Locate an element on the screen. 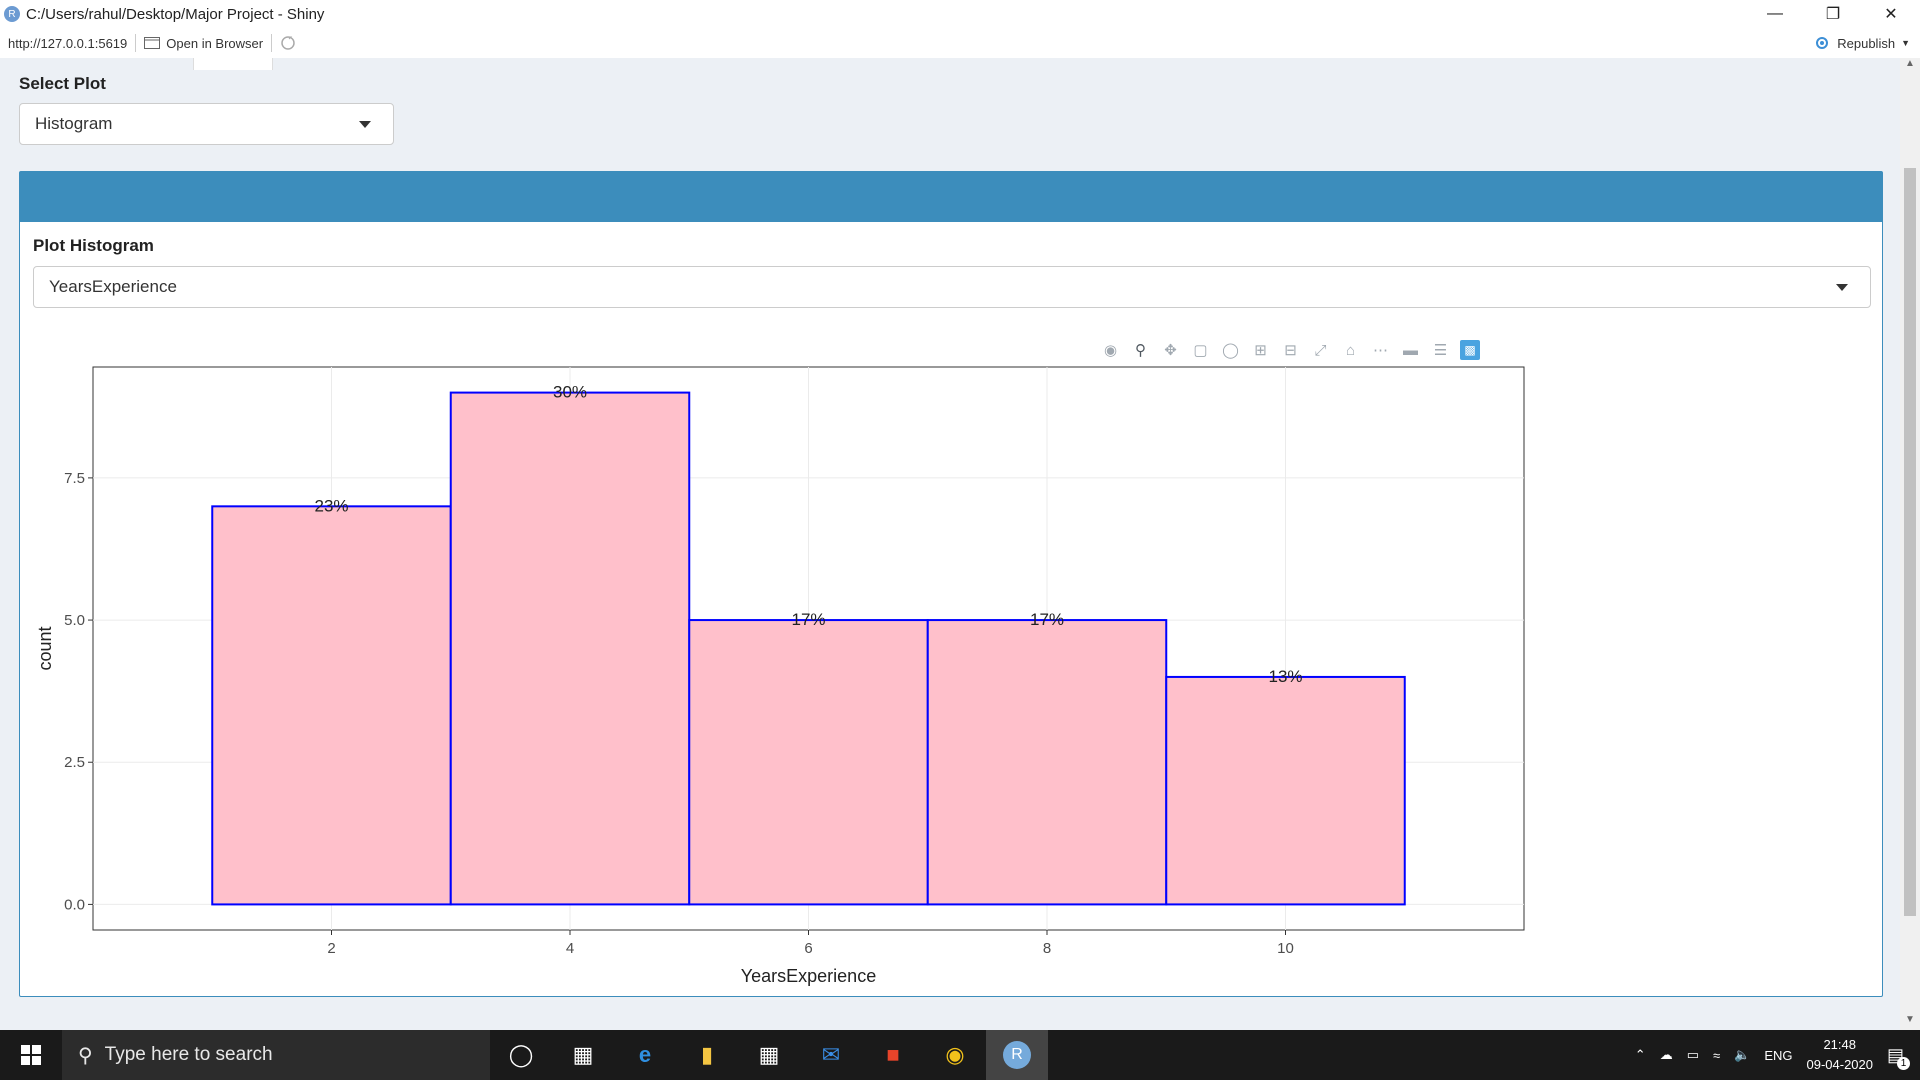 The width and height of the screenshot is (1920, 1080). edge-browser-icon: e is located at coordinates (645, 1055).